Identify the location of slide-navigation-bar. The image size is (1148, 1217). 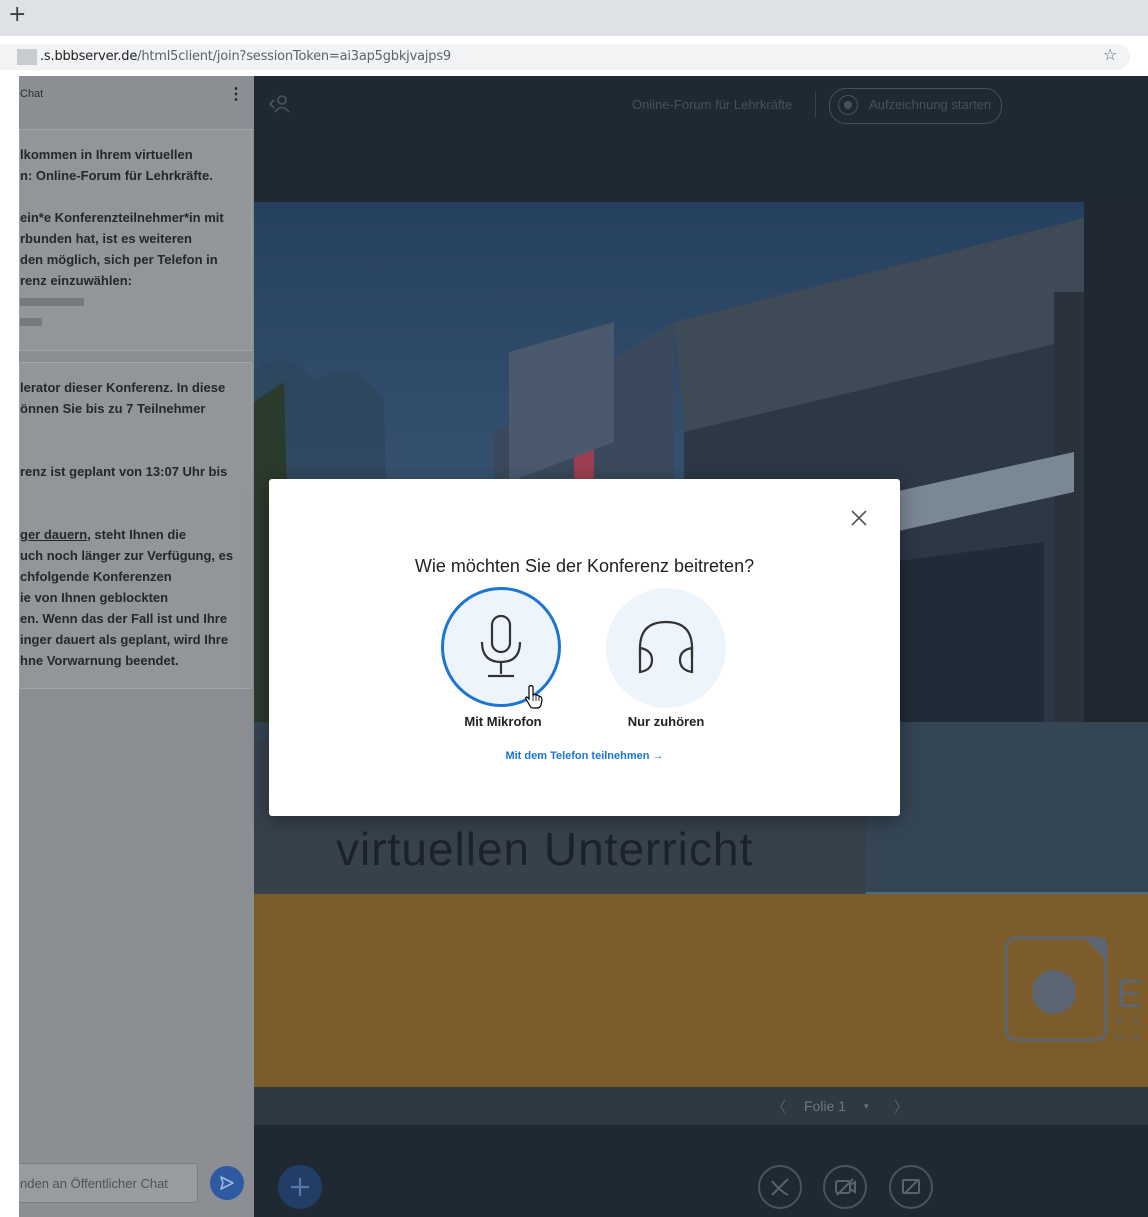
(701, 1106).